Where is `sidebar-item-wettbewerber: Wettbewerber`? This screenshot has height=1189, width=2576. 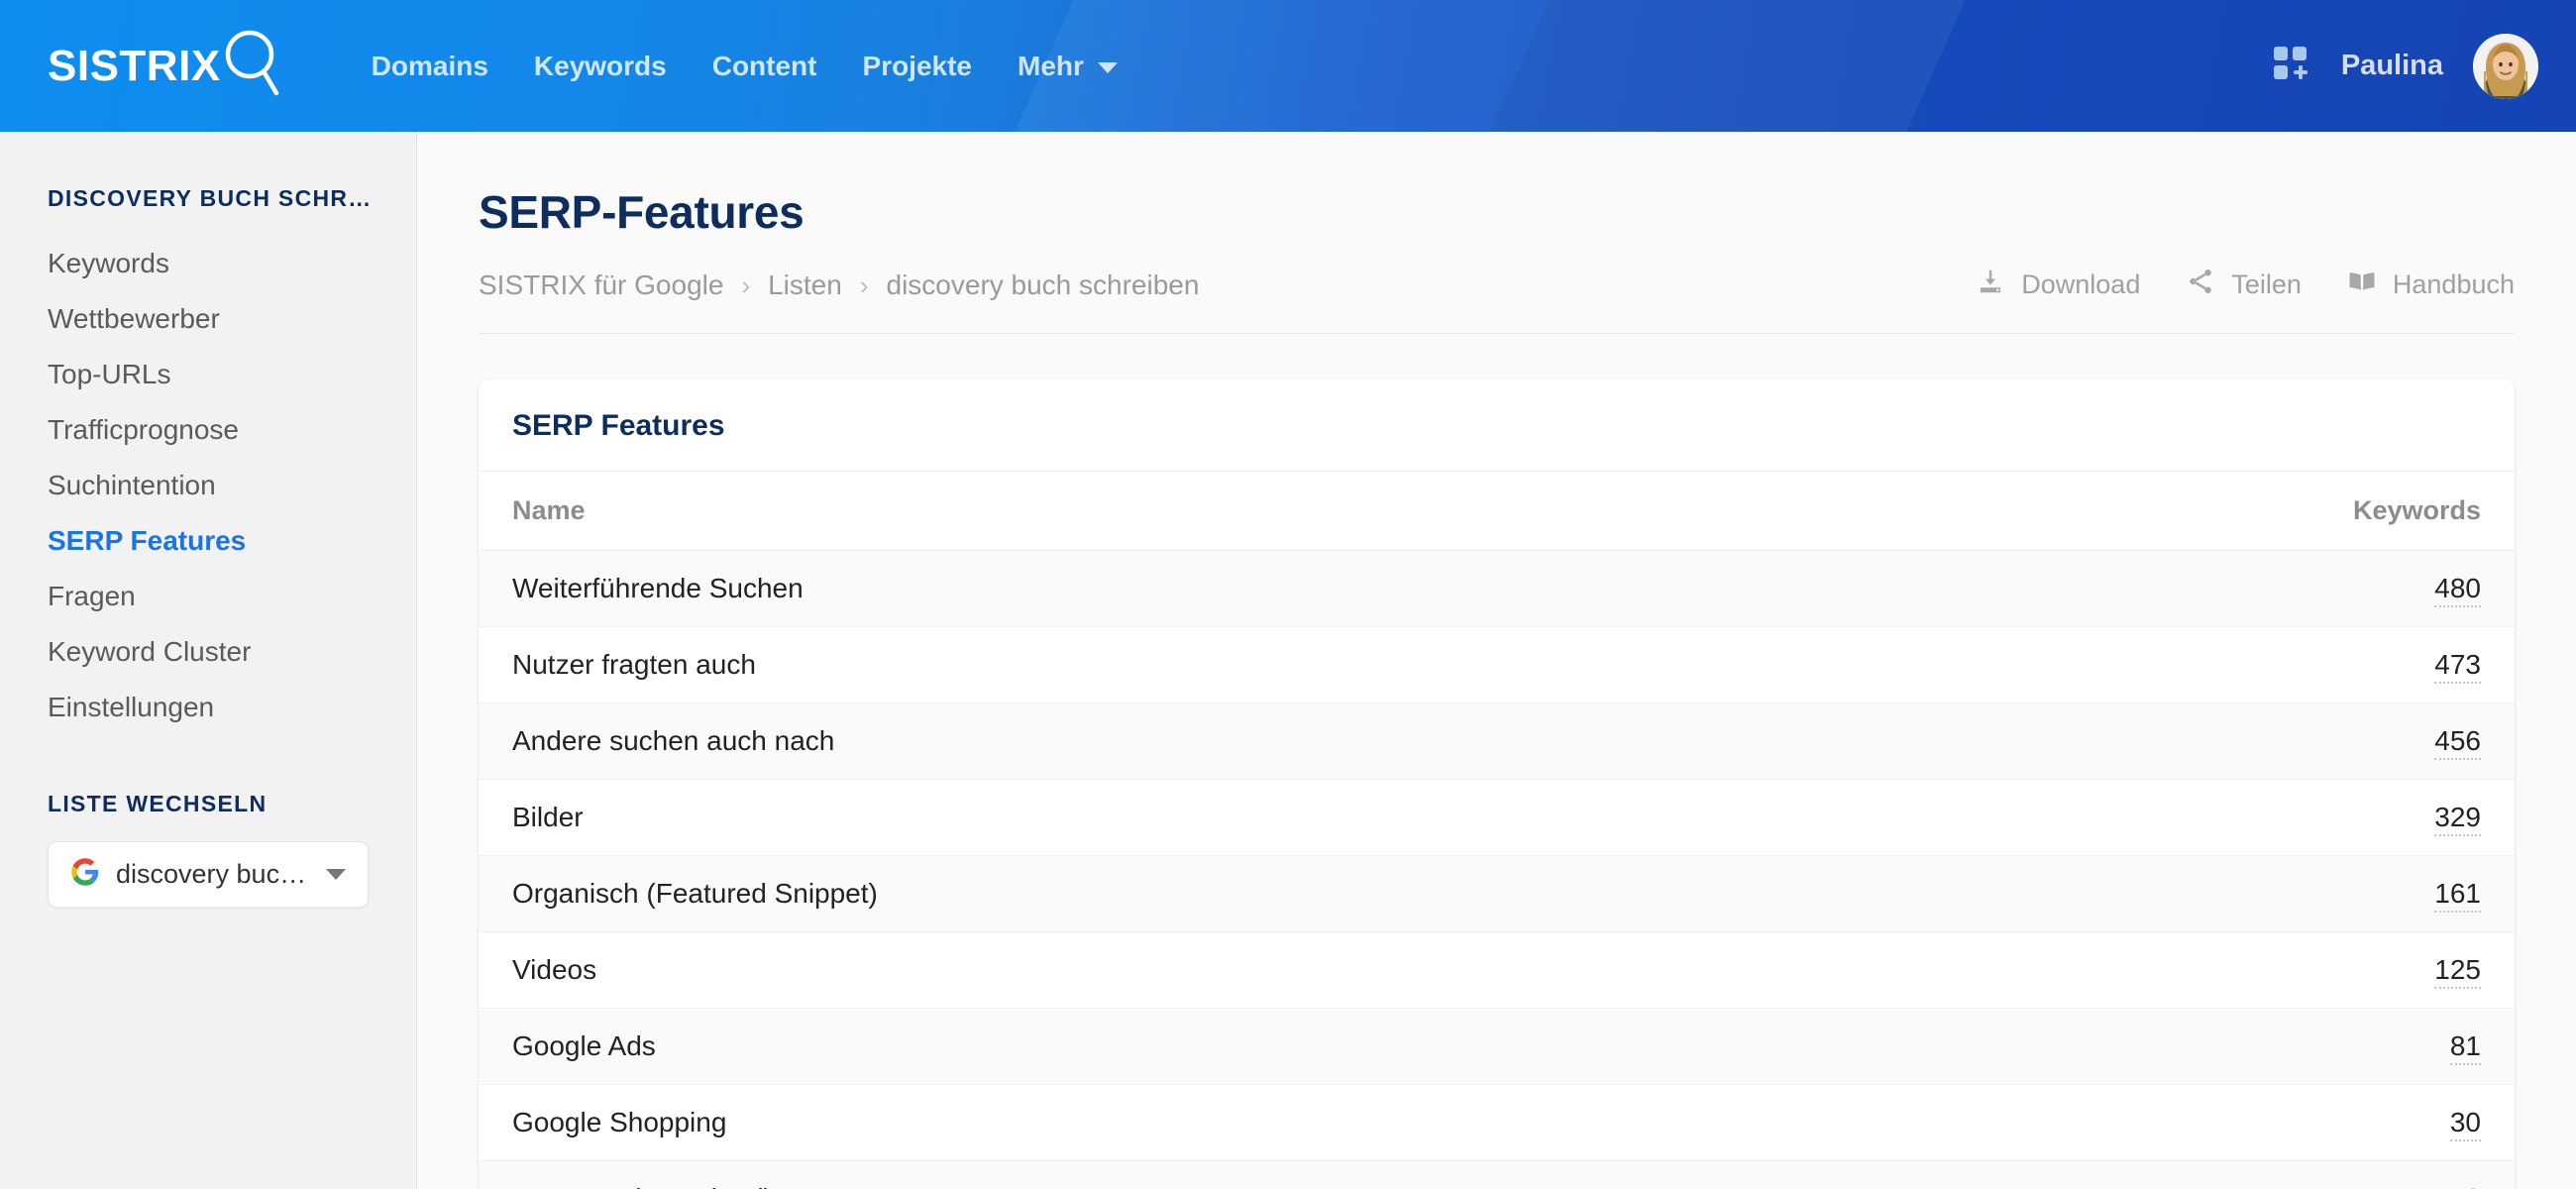 sidebar-item-wettbewerber: Wettbewerber is located at coordinates (208, 319).